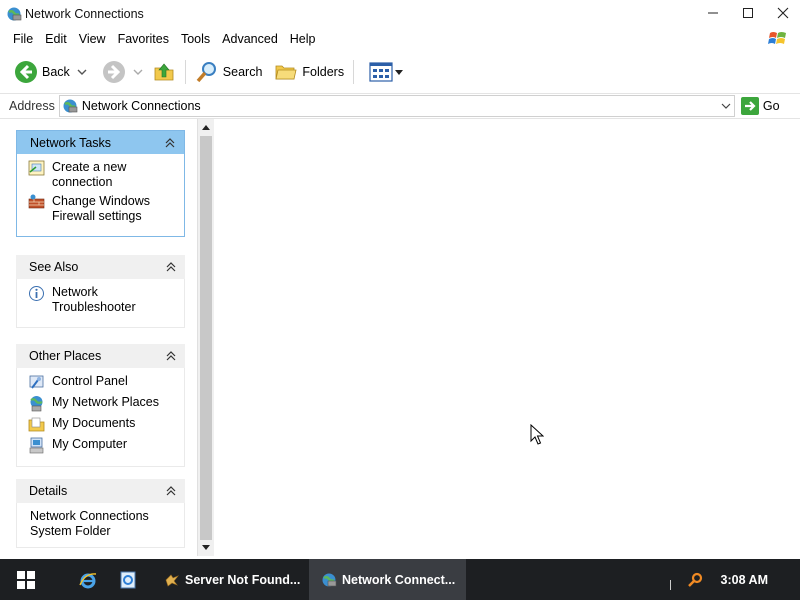 Image resolution: width=800 pixels, height=600 pixels. I want to click on task-network-troubleshooter: Network Troubleshooter, so click(106, 300).